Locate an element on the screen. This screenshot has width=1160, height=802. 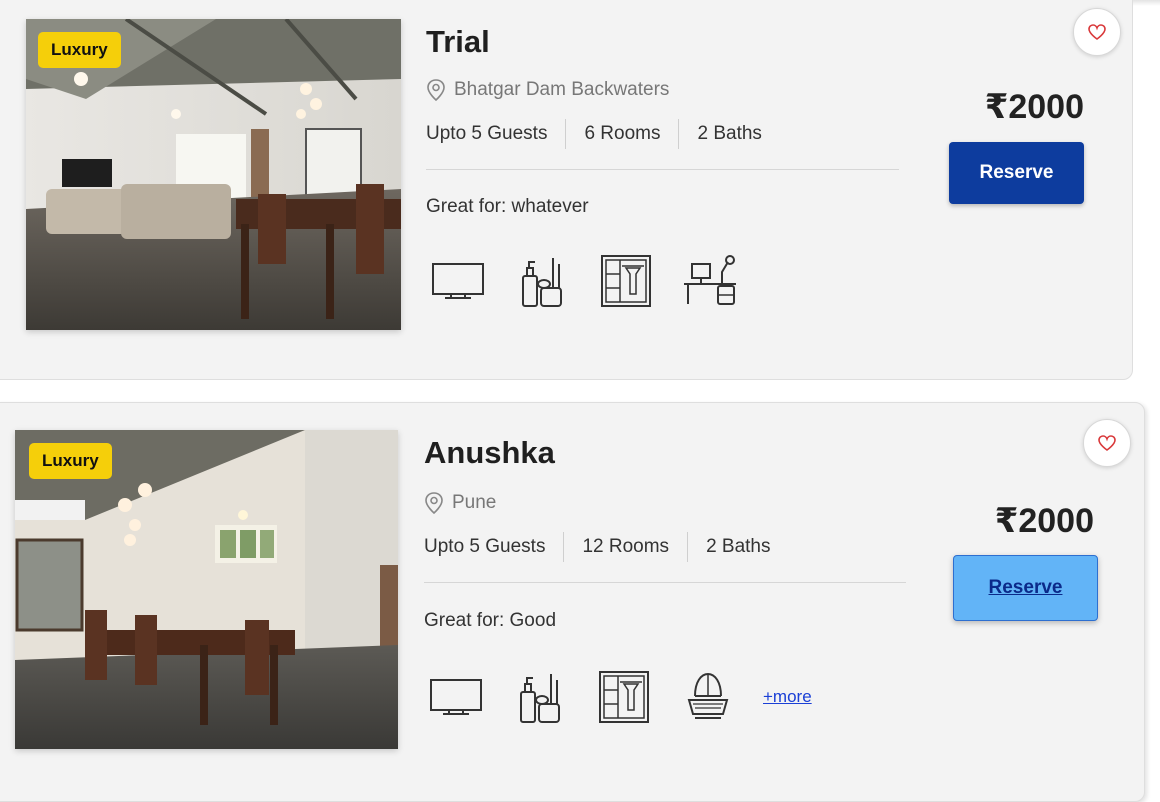
property-title: Anushka is located at coordinates (489, 453).